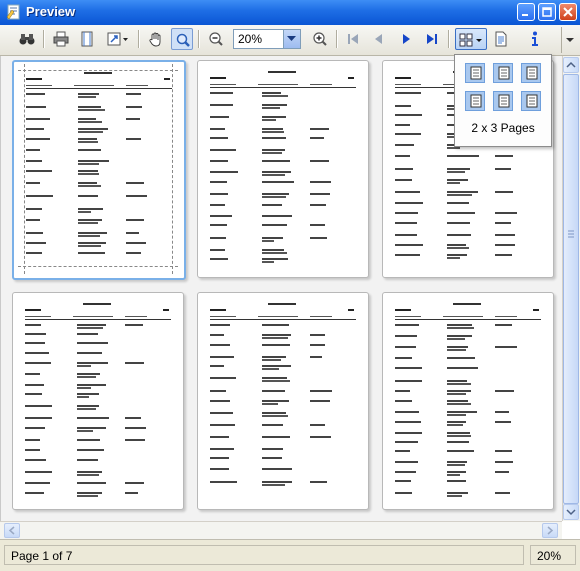 The width and height of the screenshot is (580, 571). Describe the element at coordinates (320, 39) in the screenshot. I see `zoom-in-button` at that location.